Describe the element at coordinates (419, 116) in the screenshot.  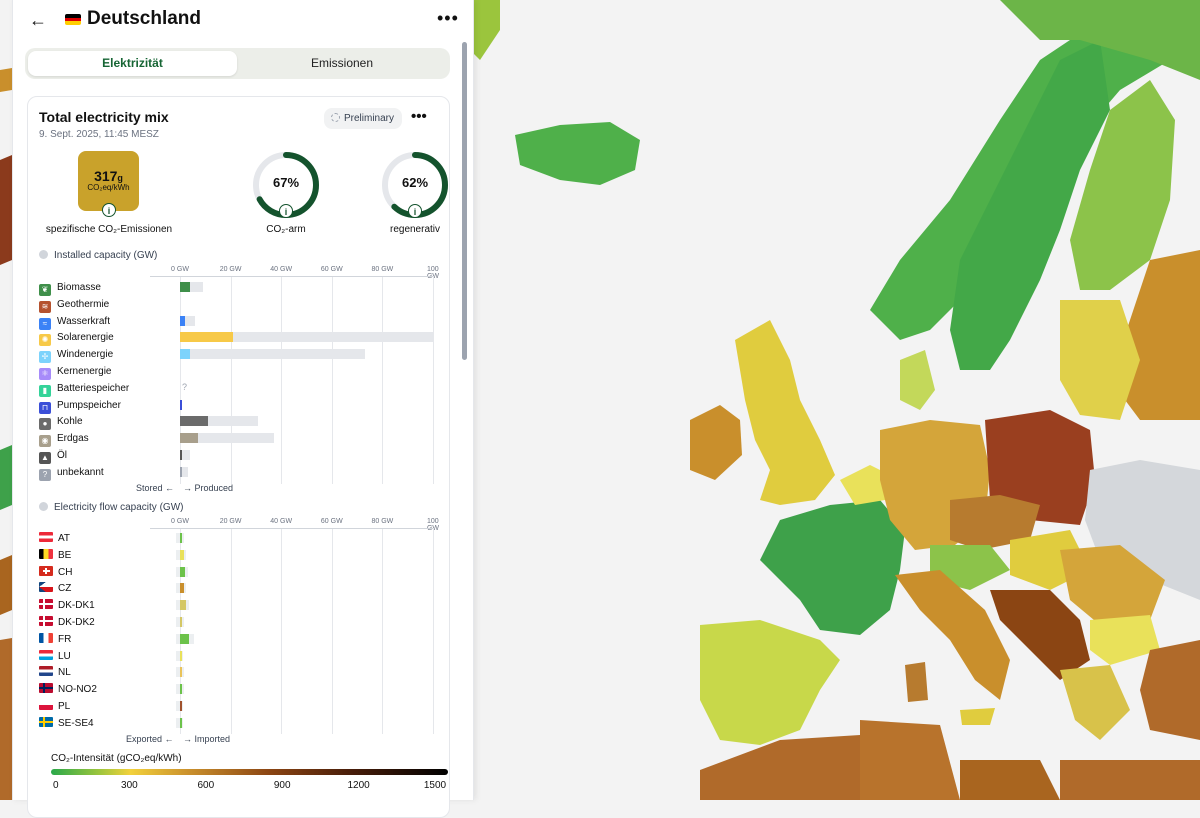
I see `card-more-button: •••` at that location.